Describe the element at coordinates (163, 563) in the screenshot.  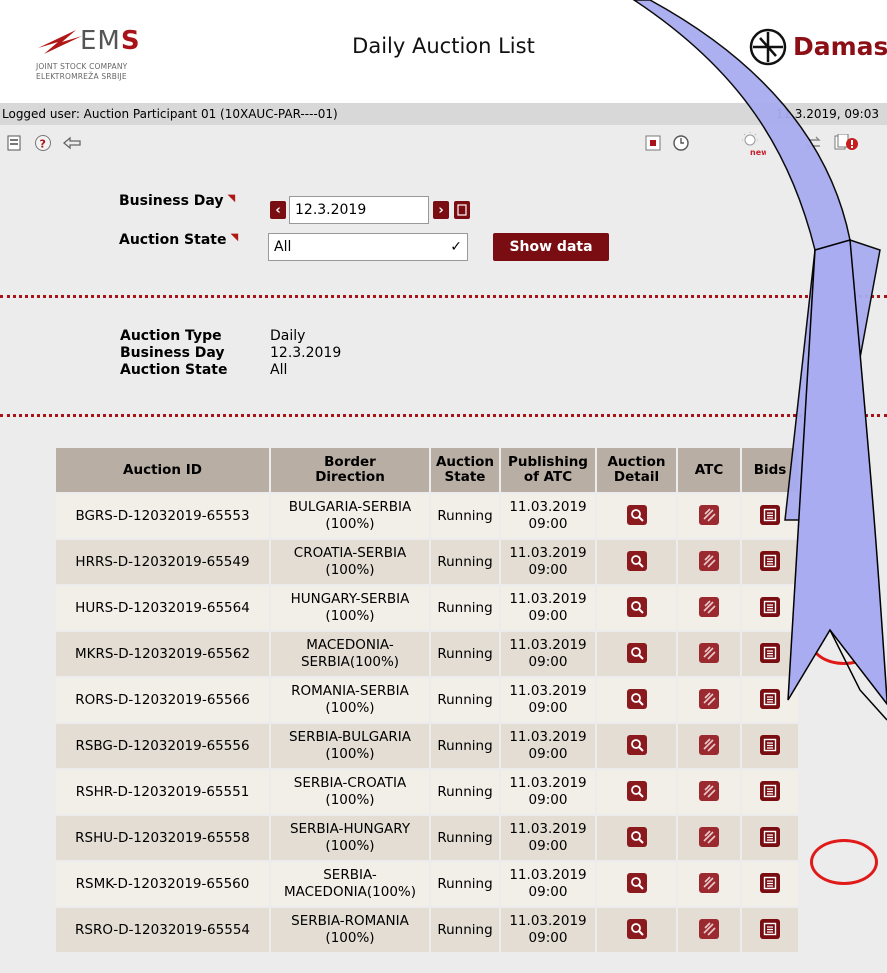
I see `cell-auction-id: HRRS-D-12032019-65549` at that location.